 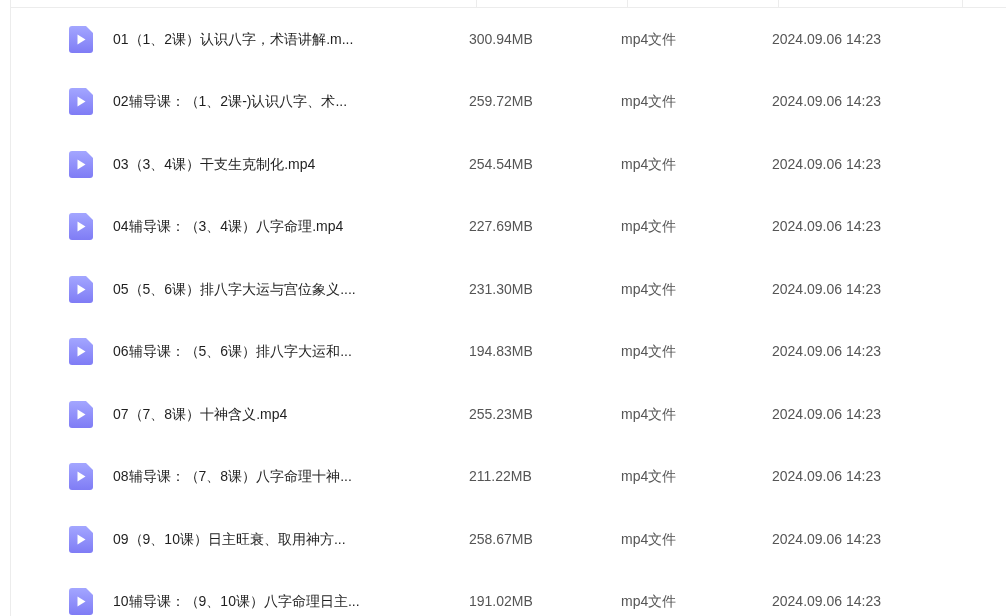 I want to click on file-size: 255.23MB, so click(x=501, y=413).